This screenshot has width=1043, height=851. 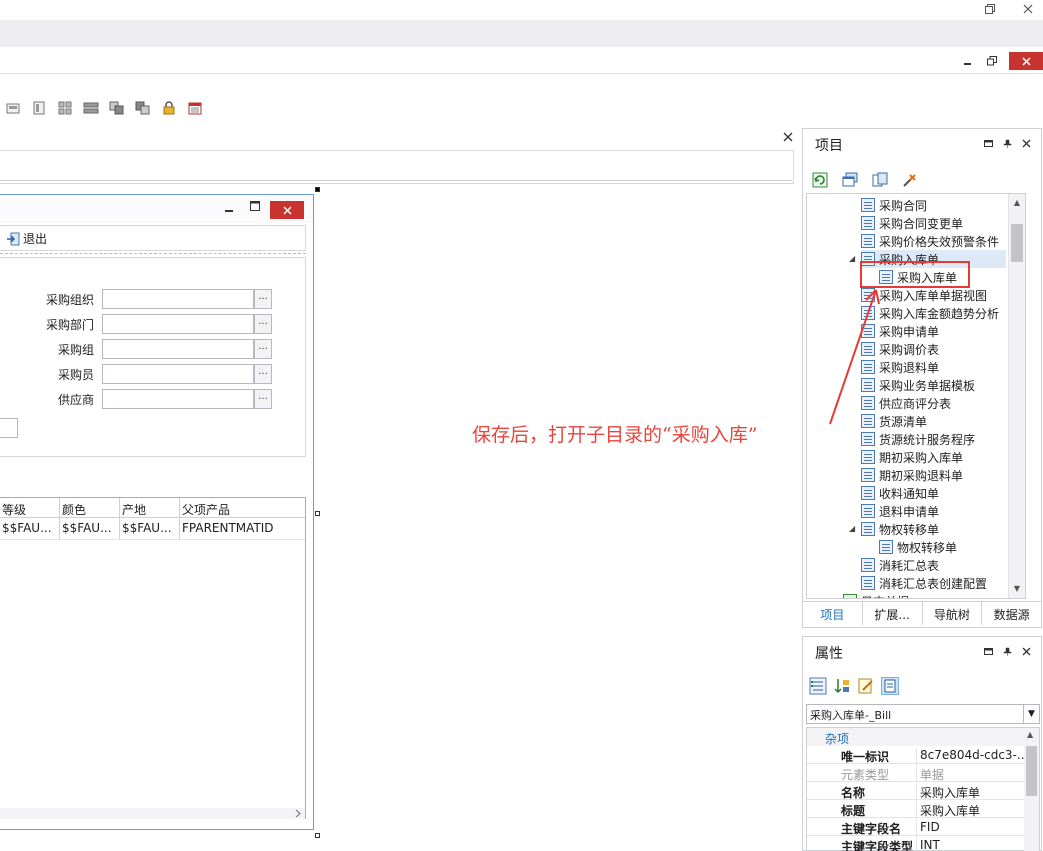 What do you see at coordinates (39, 108) in the screenshot?
I see `panel-icon` at bounding box center [39, 108].